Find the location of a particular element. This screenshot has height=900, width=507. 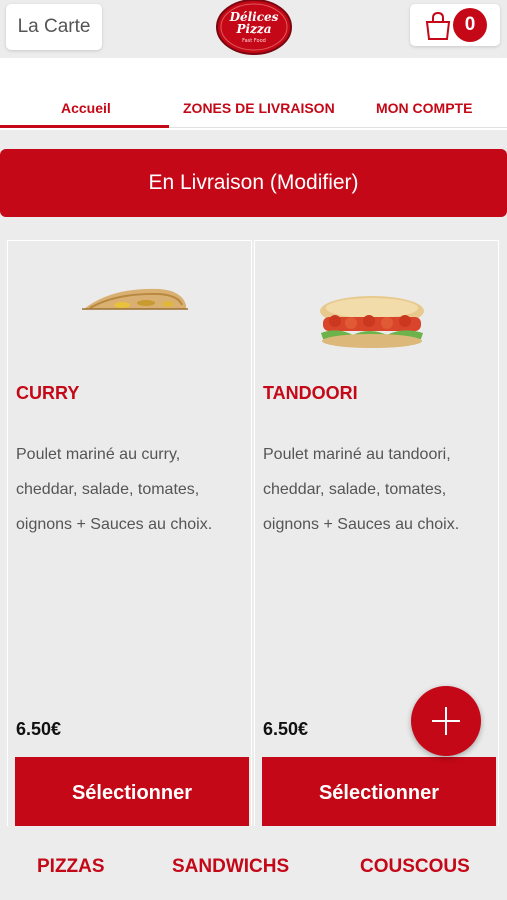

svg-text: Pizza is located at coordinates (254, 29).